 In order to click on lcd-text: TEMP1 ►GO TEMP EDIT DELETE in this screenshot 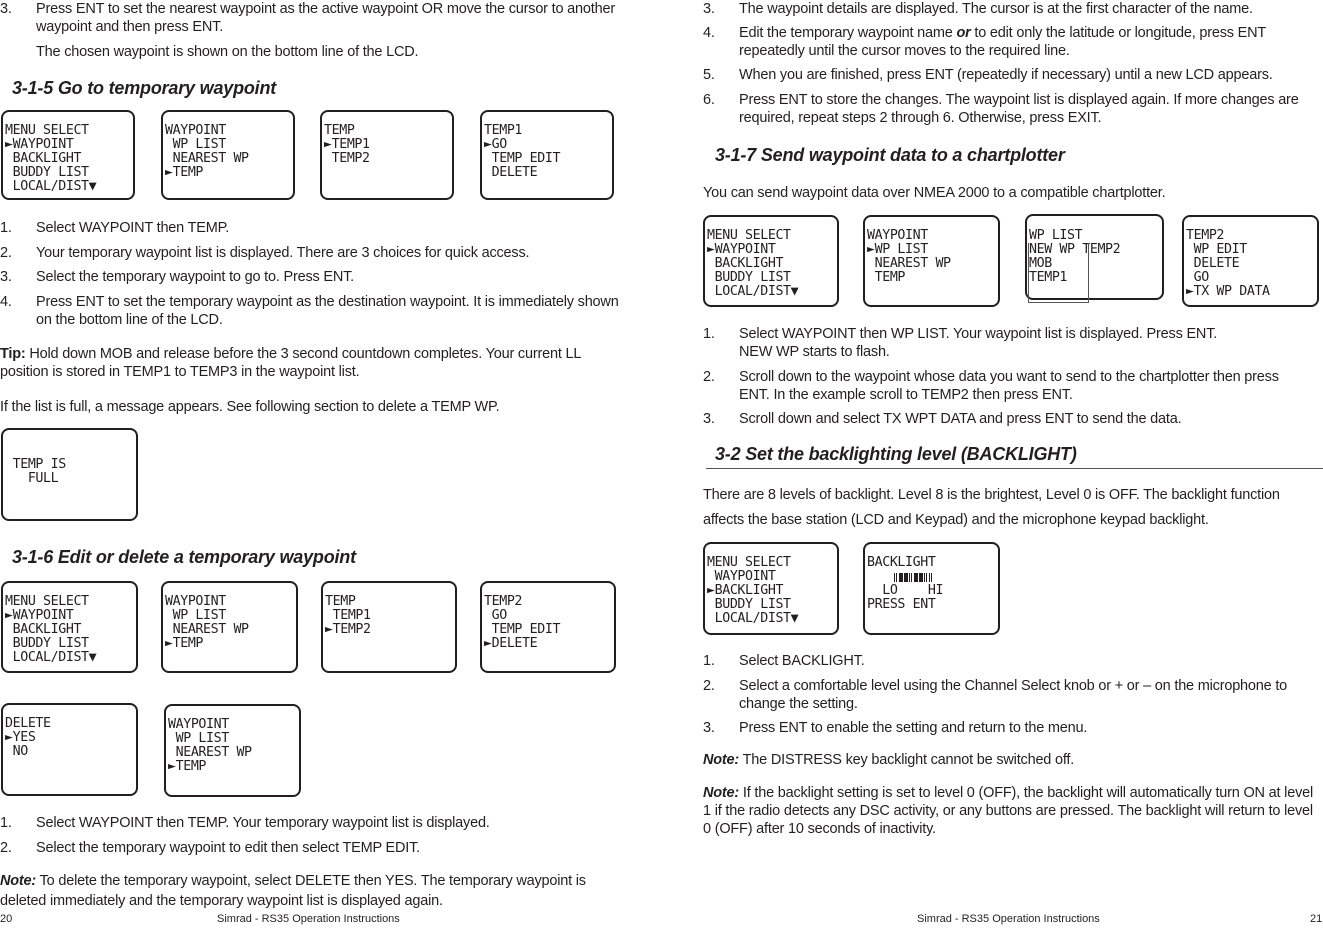, I will do `click(522, 151)`.